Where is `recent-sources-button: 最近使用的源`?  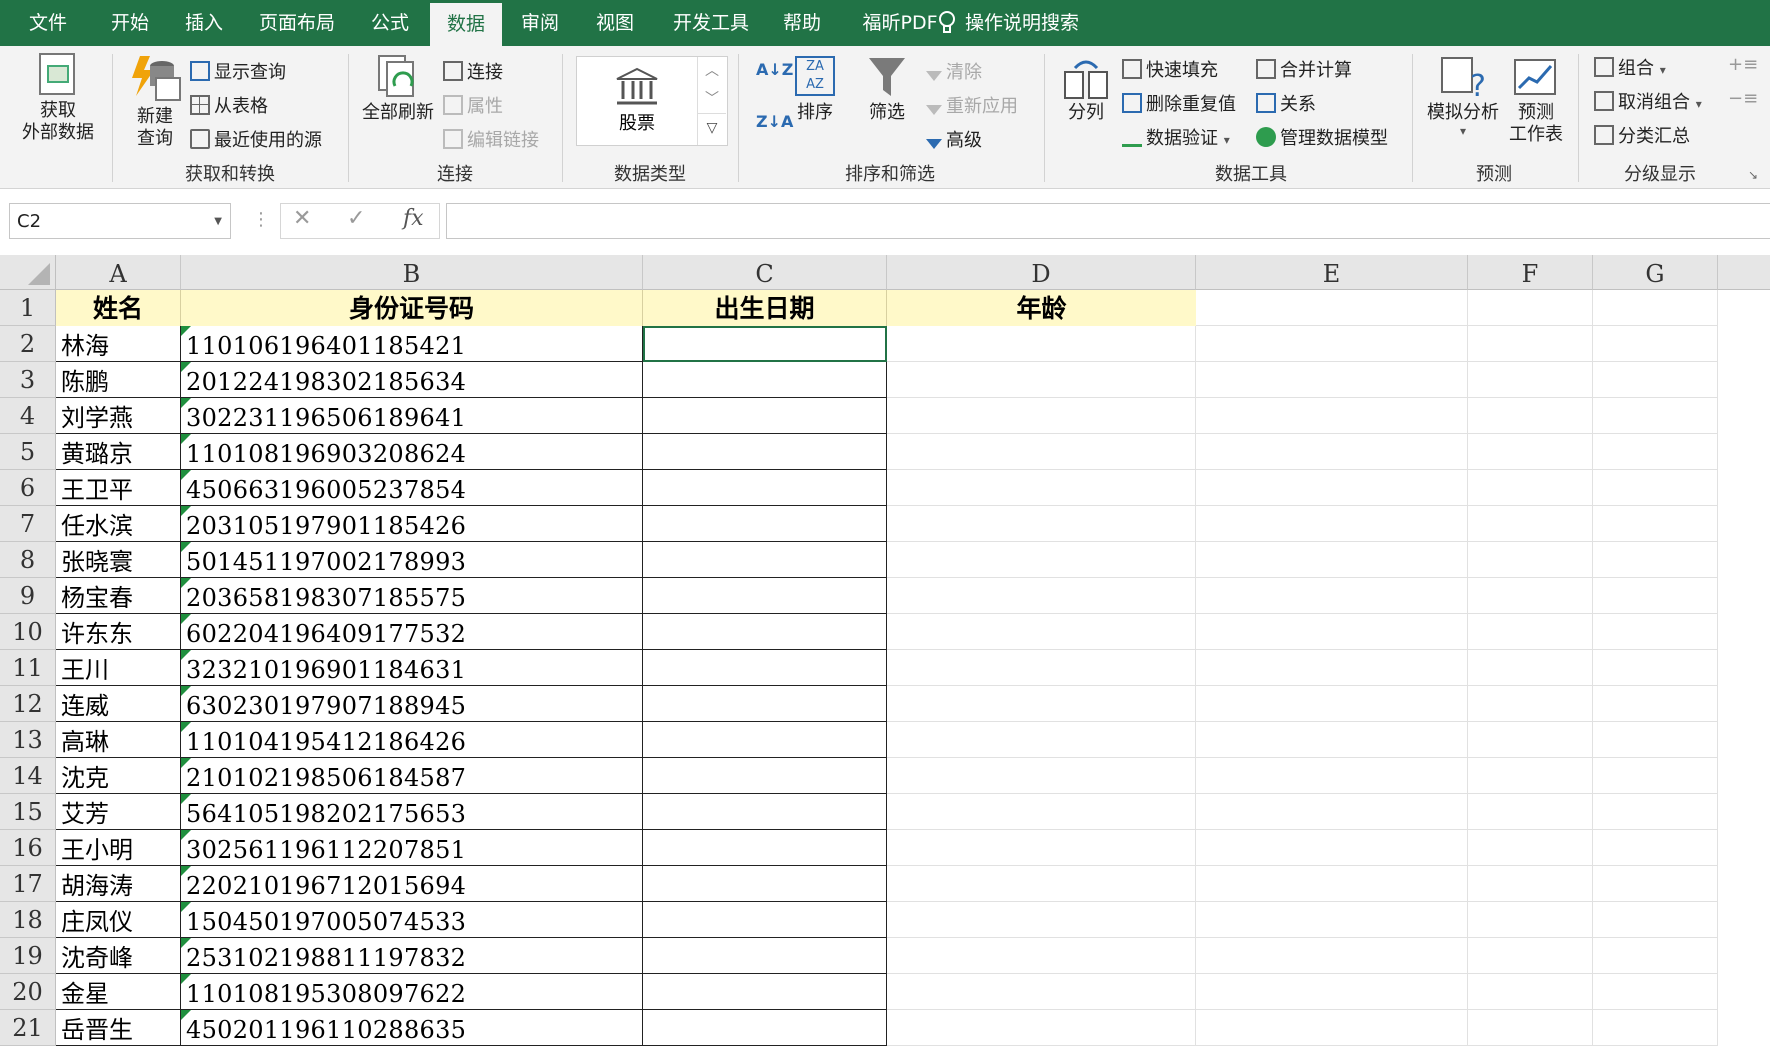 recent-sources-button: 最近使用的源 is located at coordinates (256, 139).